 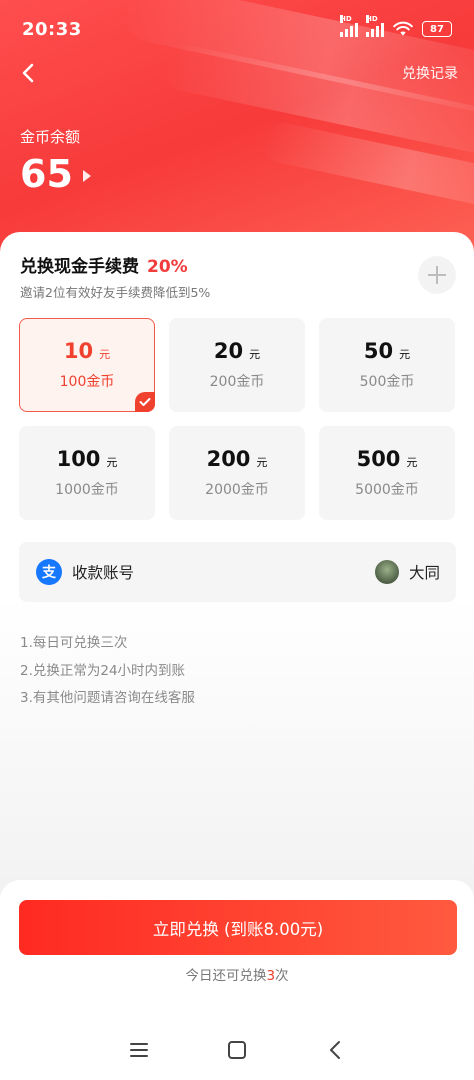 What do you see at coordinates (237, 29) in the screenshot?
I see `status-bar: 20:33 HD HD 87` at bounding box center [237, 29].